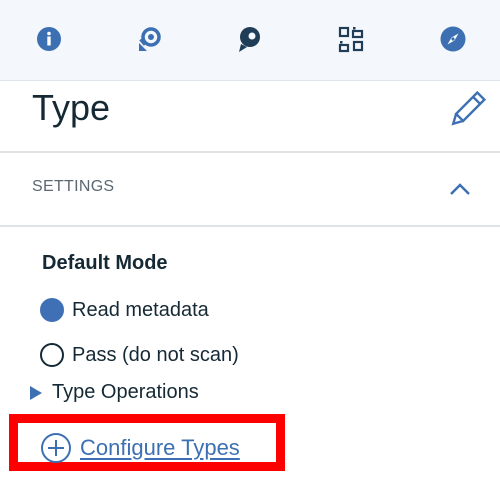 This screenshot has height=482, width=500. I want to click on configure-types-label: Configure Types, so click(160, 448).